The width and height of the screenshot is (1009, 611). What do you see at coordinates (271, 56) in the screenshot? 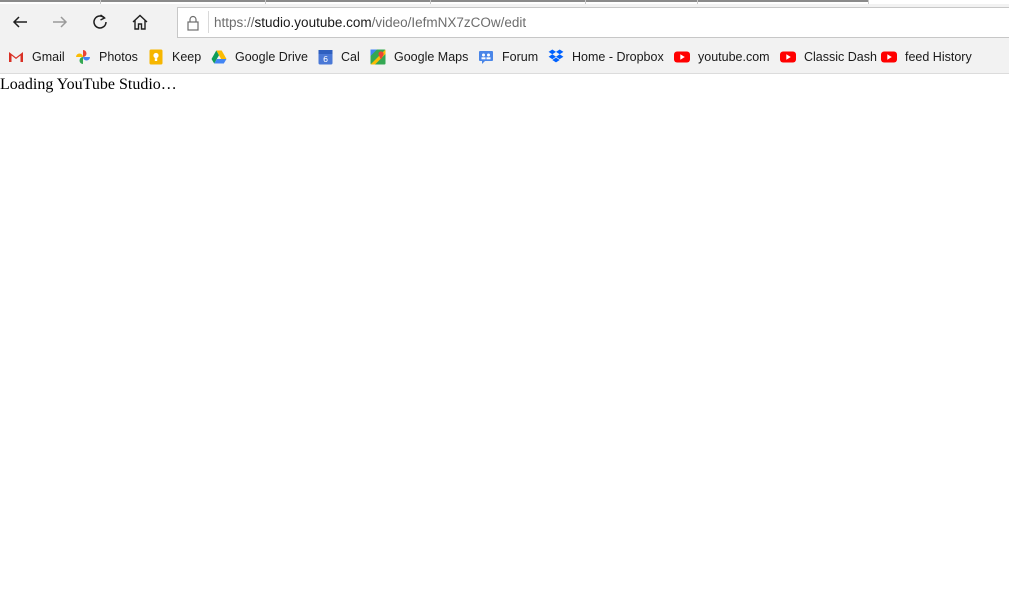
I see `bookmark-label: Google Drive` at bounding box center [271, 56].